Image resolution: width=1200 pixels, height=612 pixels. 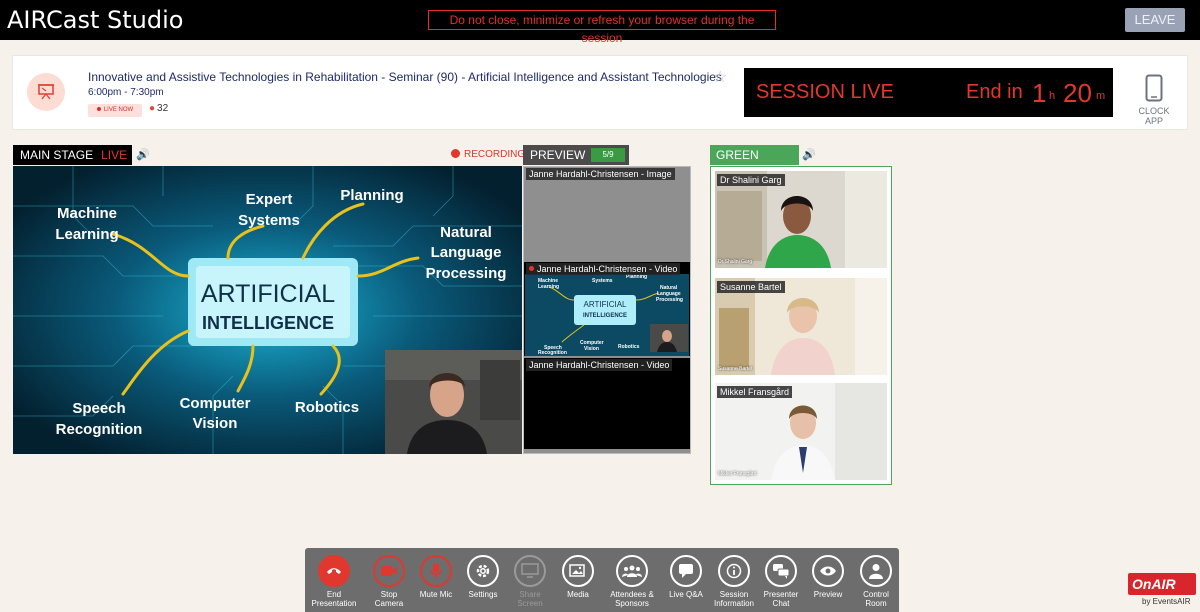 What do you see at coordinates (86, 234) in the screenshot?
I see `slide-topic-learning: Learning` at bounding box center [86, 234].